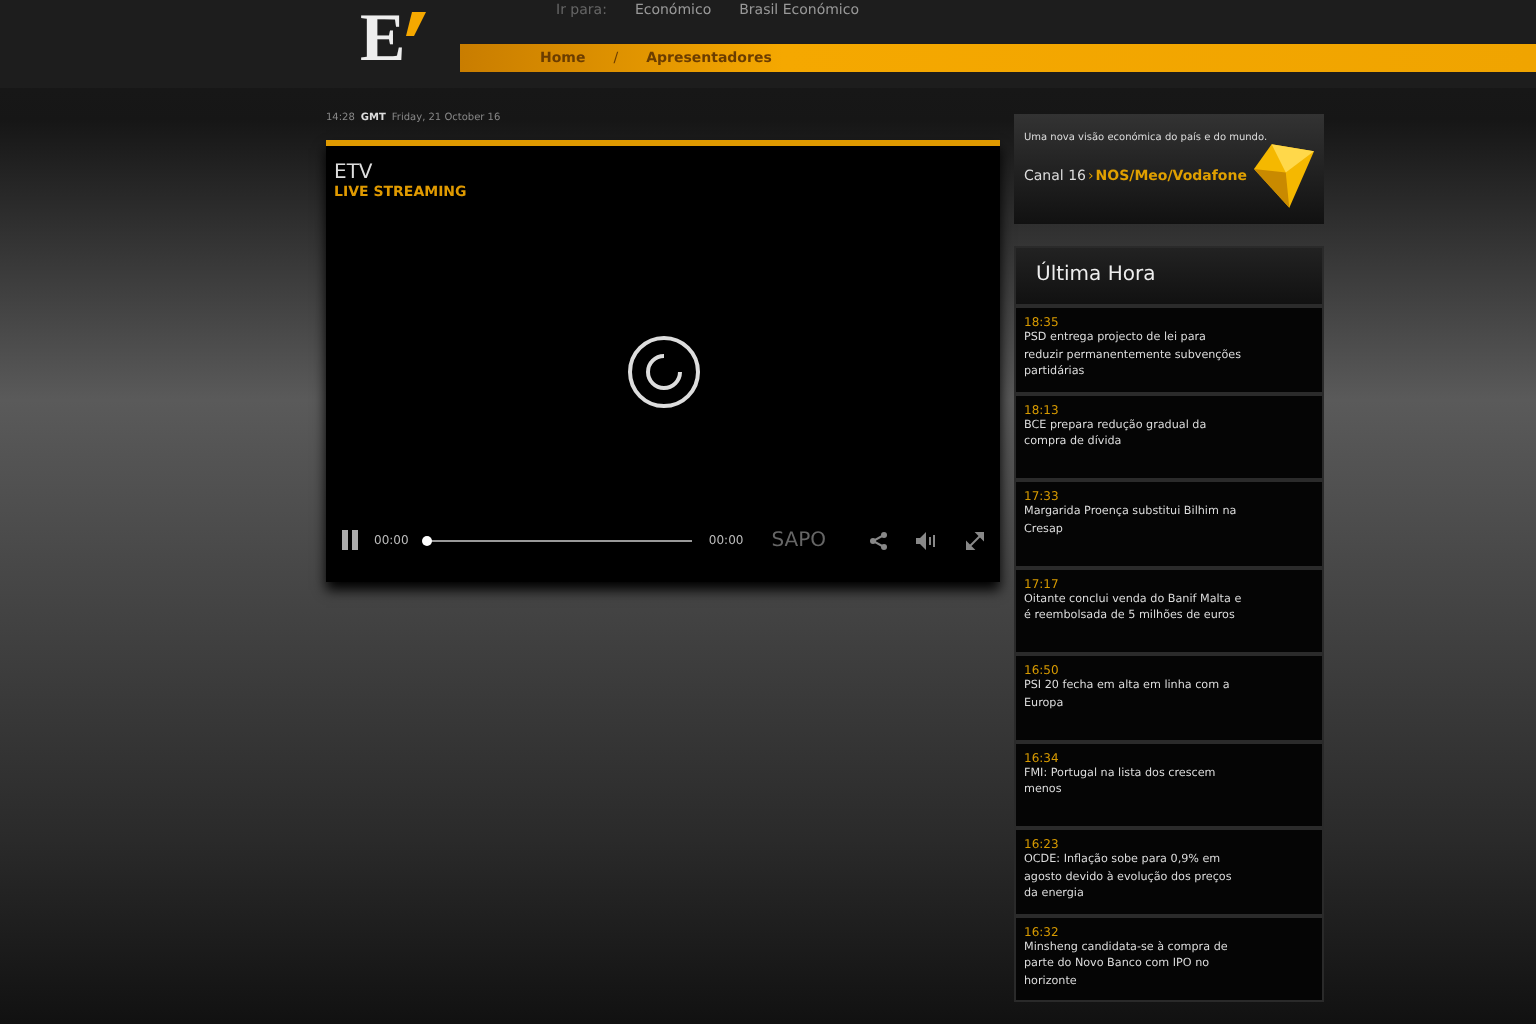 The image size is (1536, 1024). What do you see at coordinates (1169, 278) in the screenshot?
I see `panel-title: Última Hora` at bounding box center [1169, 278].